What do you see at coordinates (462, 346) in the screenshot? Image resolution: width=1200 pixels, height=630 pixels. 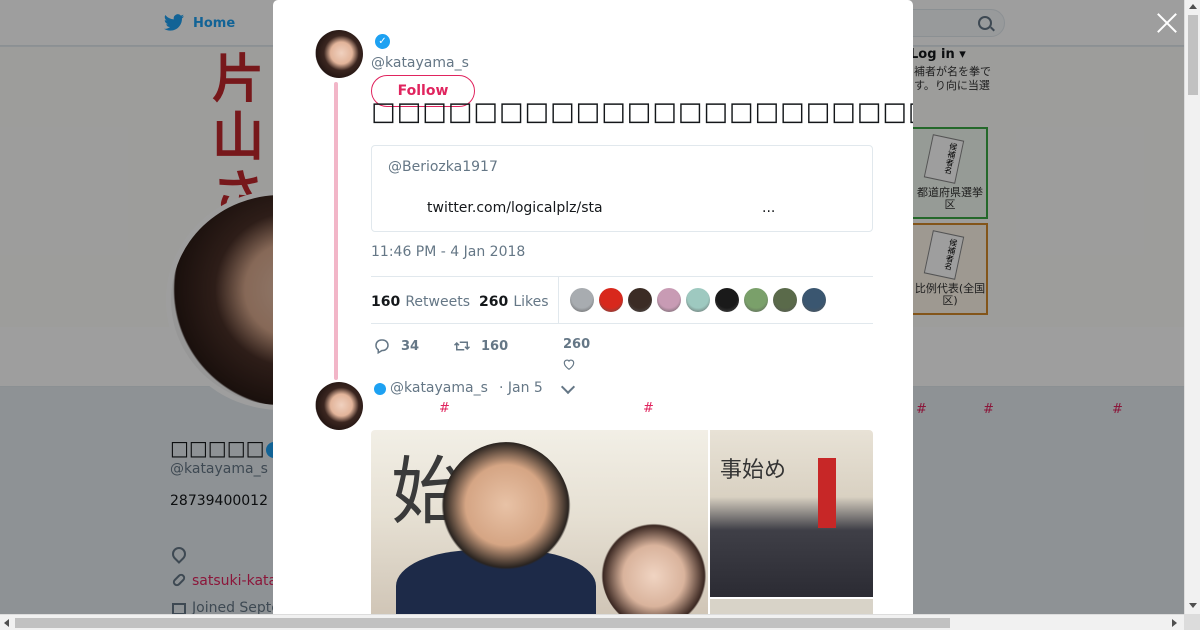 I see `retweet-icon` at bounding box center [462, 346].